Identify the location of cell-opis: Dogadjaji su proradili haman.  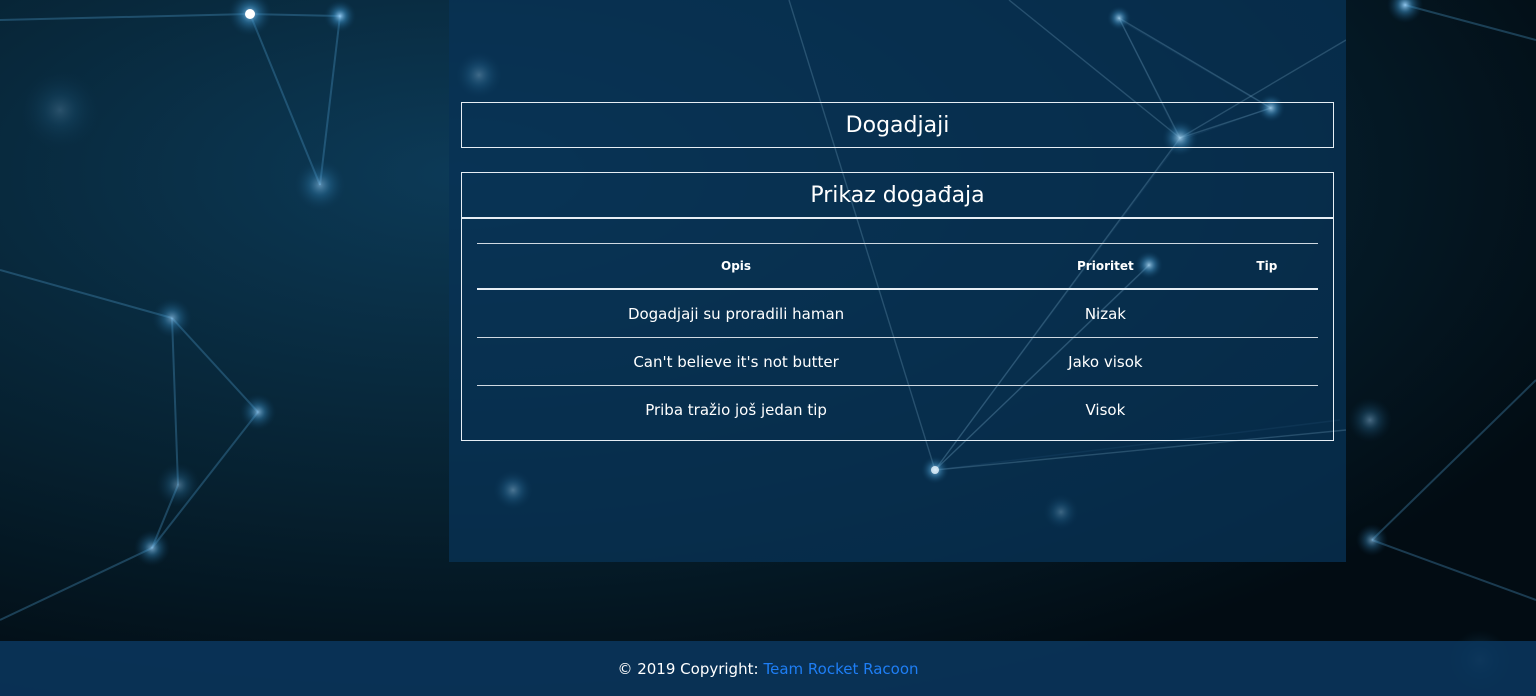
(736, 313).